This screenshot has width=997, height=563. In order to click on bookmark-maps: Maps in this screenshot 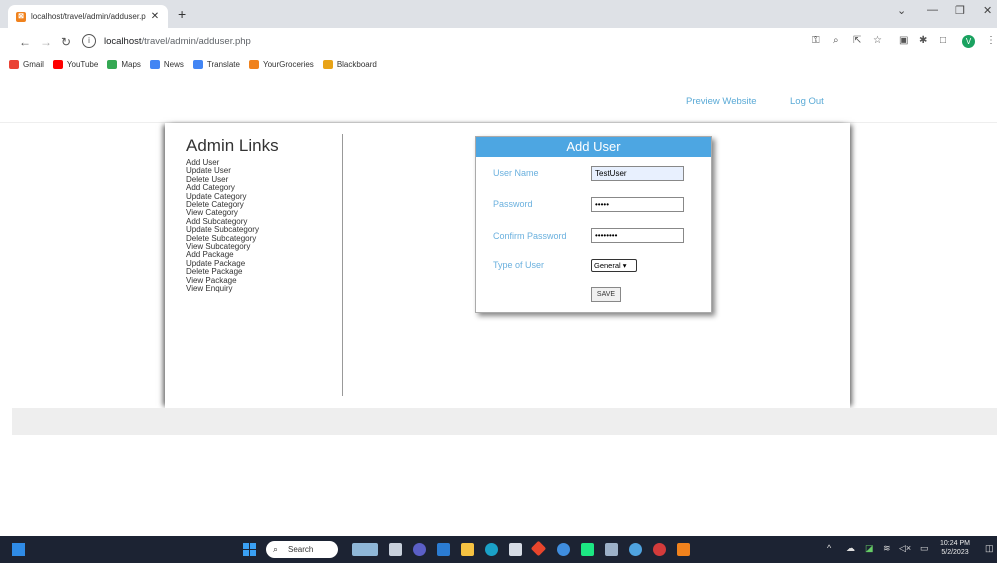, I will do `click(124, 64)`.